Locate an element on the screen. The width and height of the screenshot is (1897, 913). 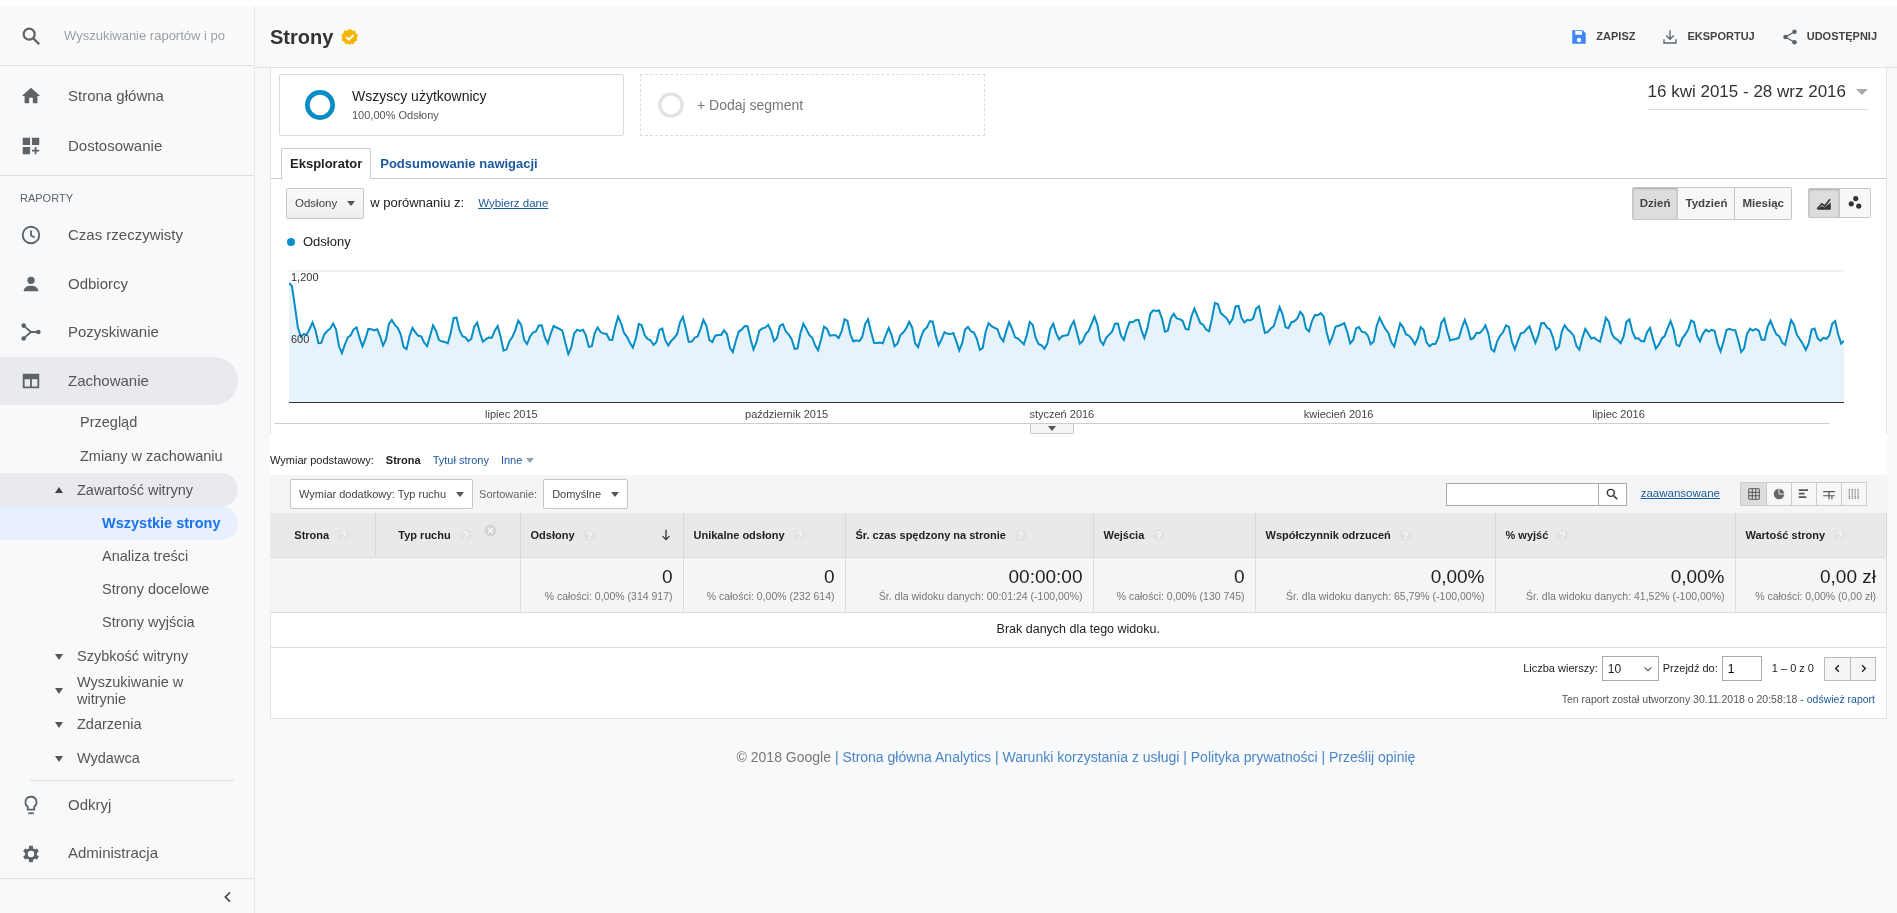
segment-ring-icon is located at coordinates (320, 105).